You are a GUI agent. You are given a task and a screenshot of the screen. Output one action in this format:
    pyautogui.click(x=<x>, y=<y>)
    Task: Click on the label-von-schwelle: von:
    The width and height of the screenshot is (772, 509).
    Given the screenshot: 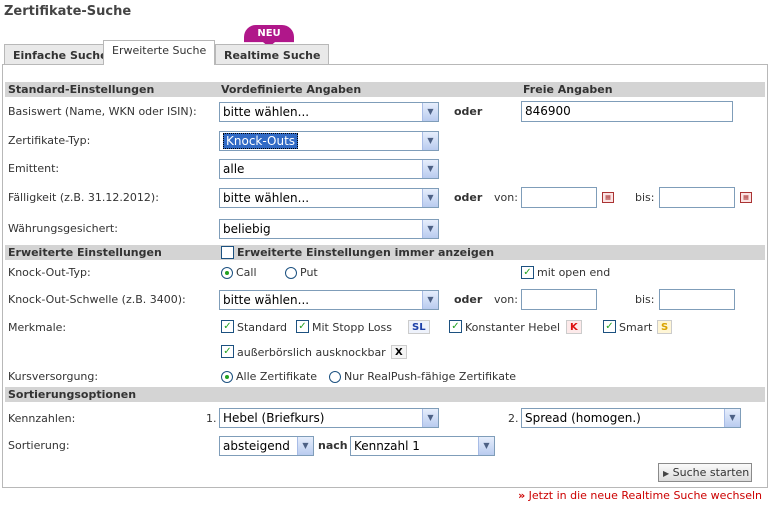 What is the action you would take?
    pyautogui.click(x=506, y=299)
    